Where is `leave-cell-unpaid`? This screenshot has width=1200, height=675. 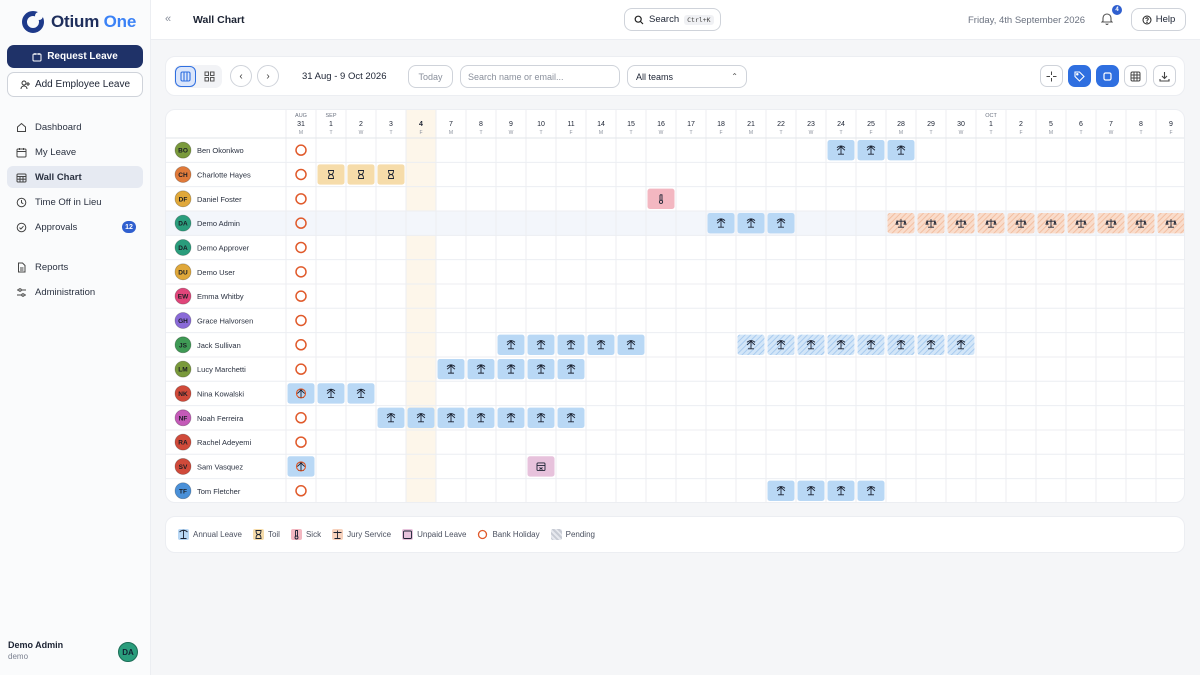
leave-cell-unpaid is located at coordinates (541, 466).